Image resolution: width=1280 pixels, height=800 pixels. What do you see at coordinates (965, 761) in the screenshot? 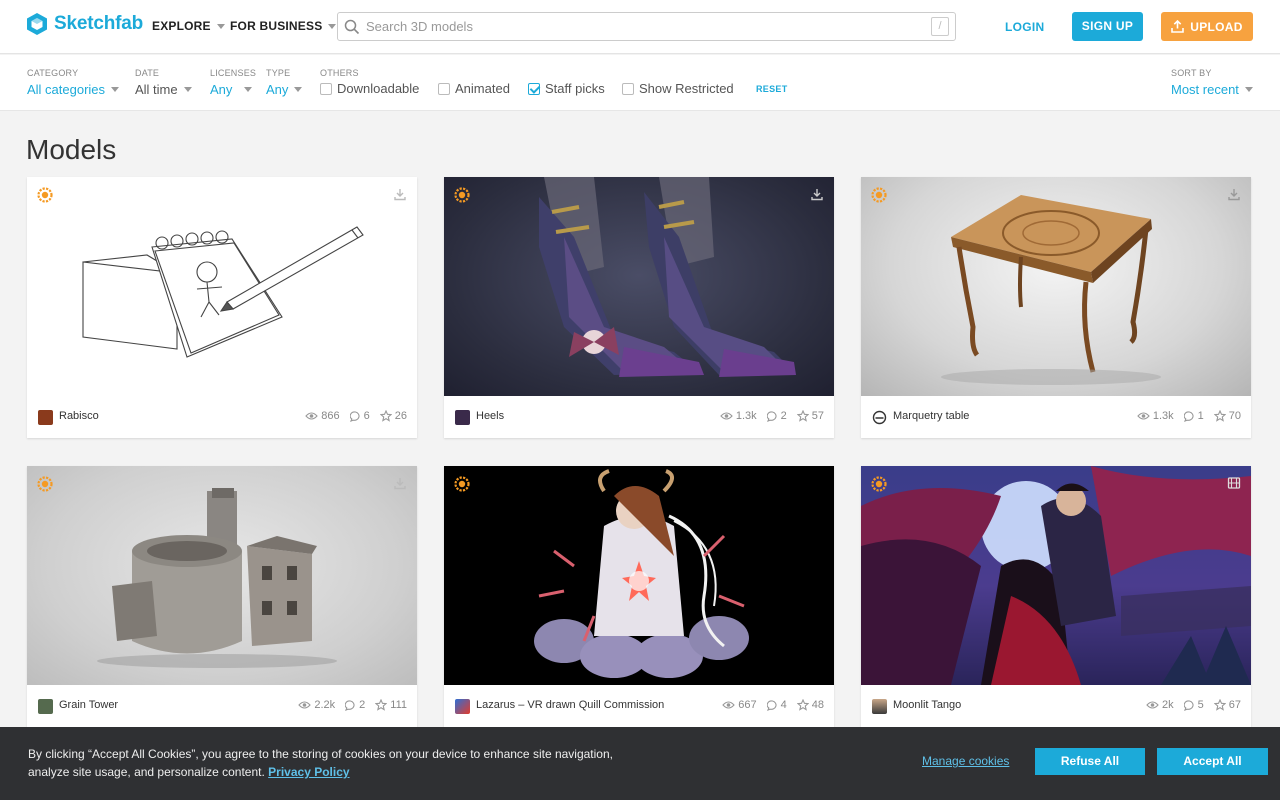
I see `manage-cookies-link: Manage cookies` at bounding box center [965, 761].